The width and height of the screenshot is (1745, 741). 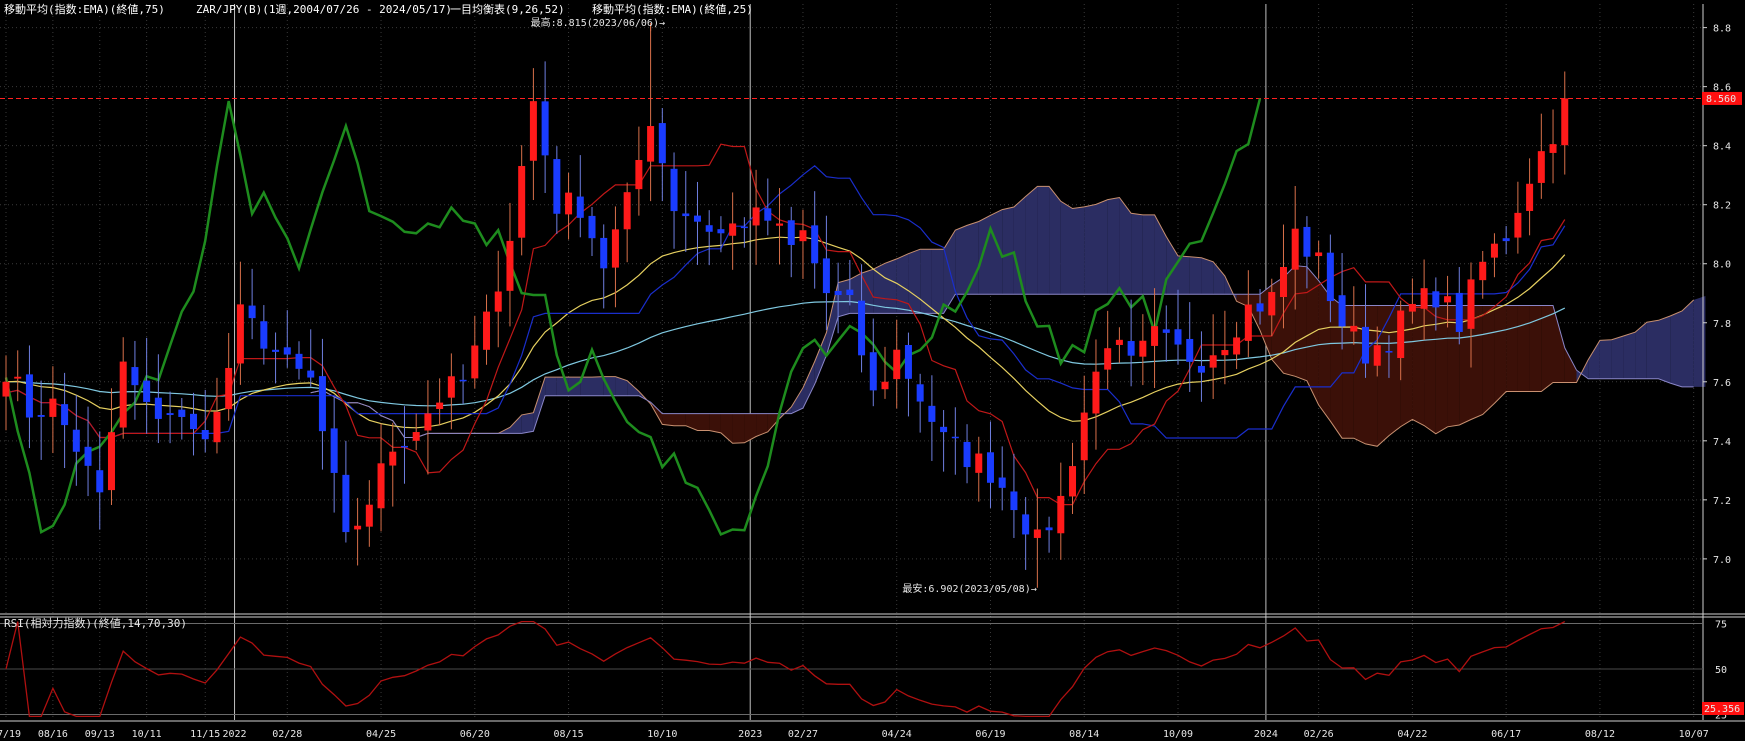 What do you see at coordinates (662, 734) in the screenshot?
I see `x-tick-label: 10/10` at bounding box center [662, 734].